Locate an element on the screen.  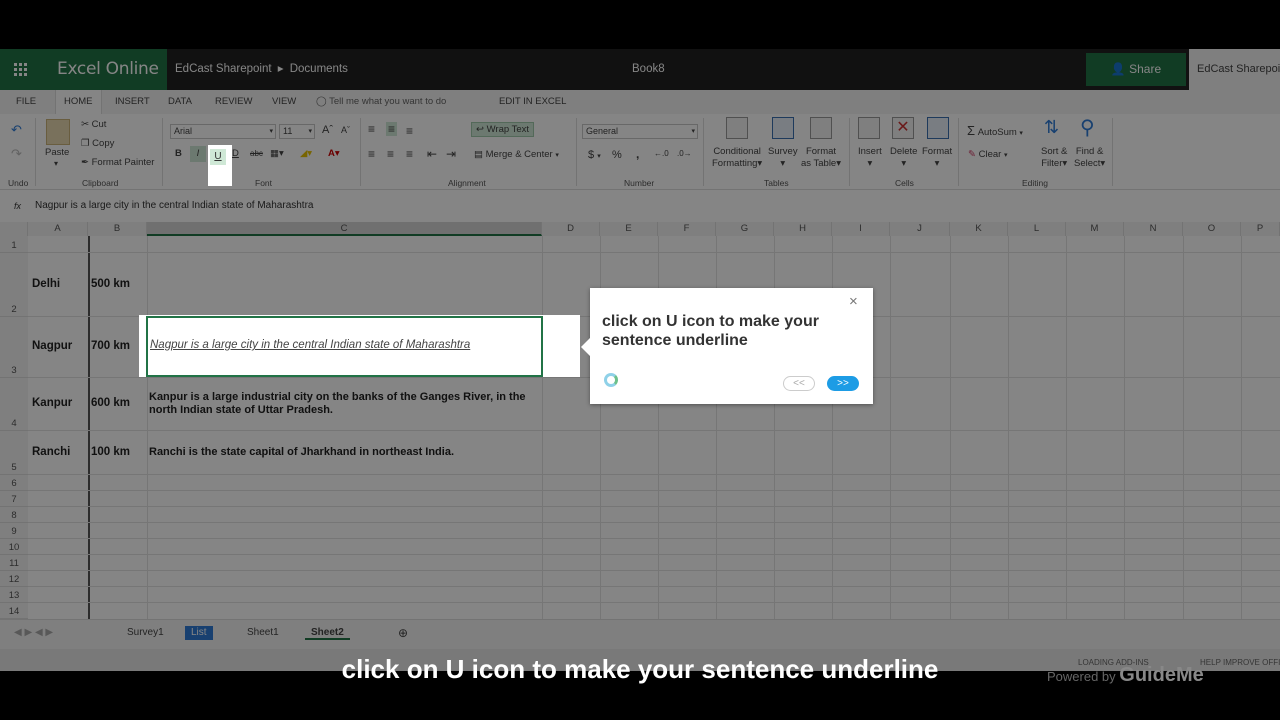
cell-b2: 500 km is located at coordinates (110, 284).